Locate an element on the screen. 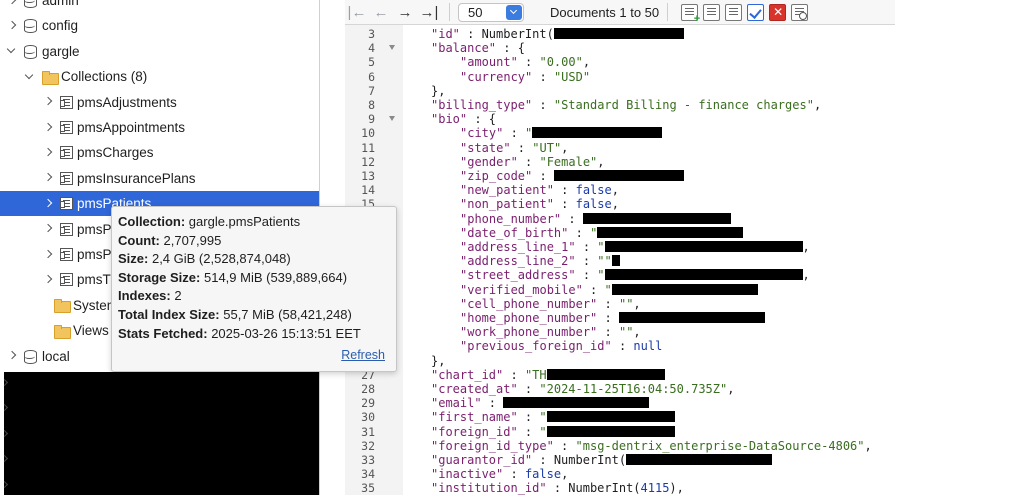  tree-item-collections-8: Collections (8) is located at coordinates (159, 76).